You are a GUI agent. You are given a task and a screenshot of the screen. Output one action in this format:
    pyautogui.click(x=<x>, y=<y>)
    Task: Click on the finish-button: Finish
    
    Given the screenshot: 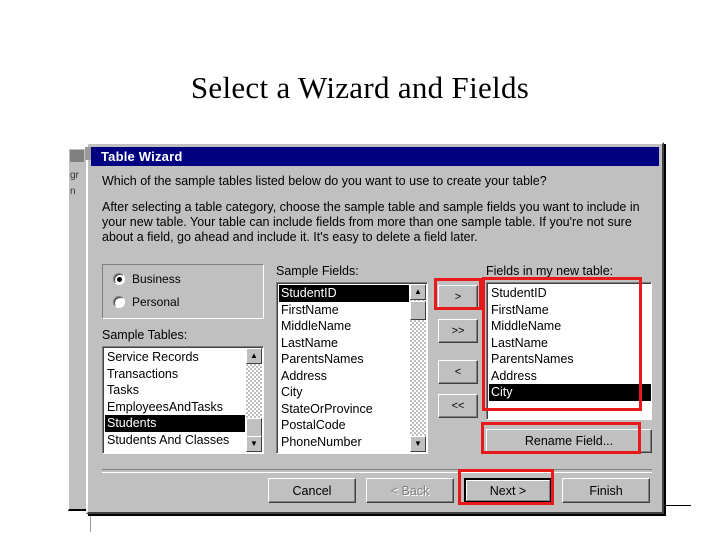 What is the action you would take?
    pyautogui.click(x=606, y=490)
    